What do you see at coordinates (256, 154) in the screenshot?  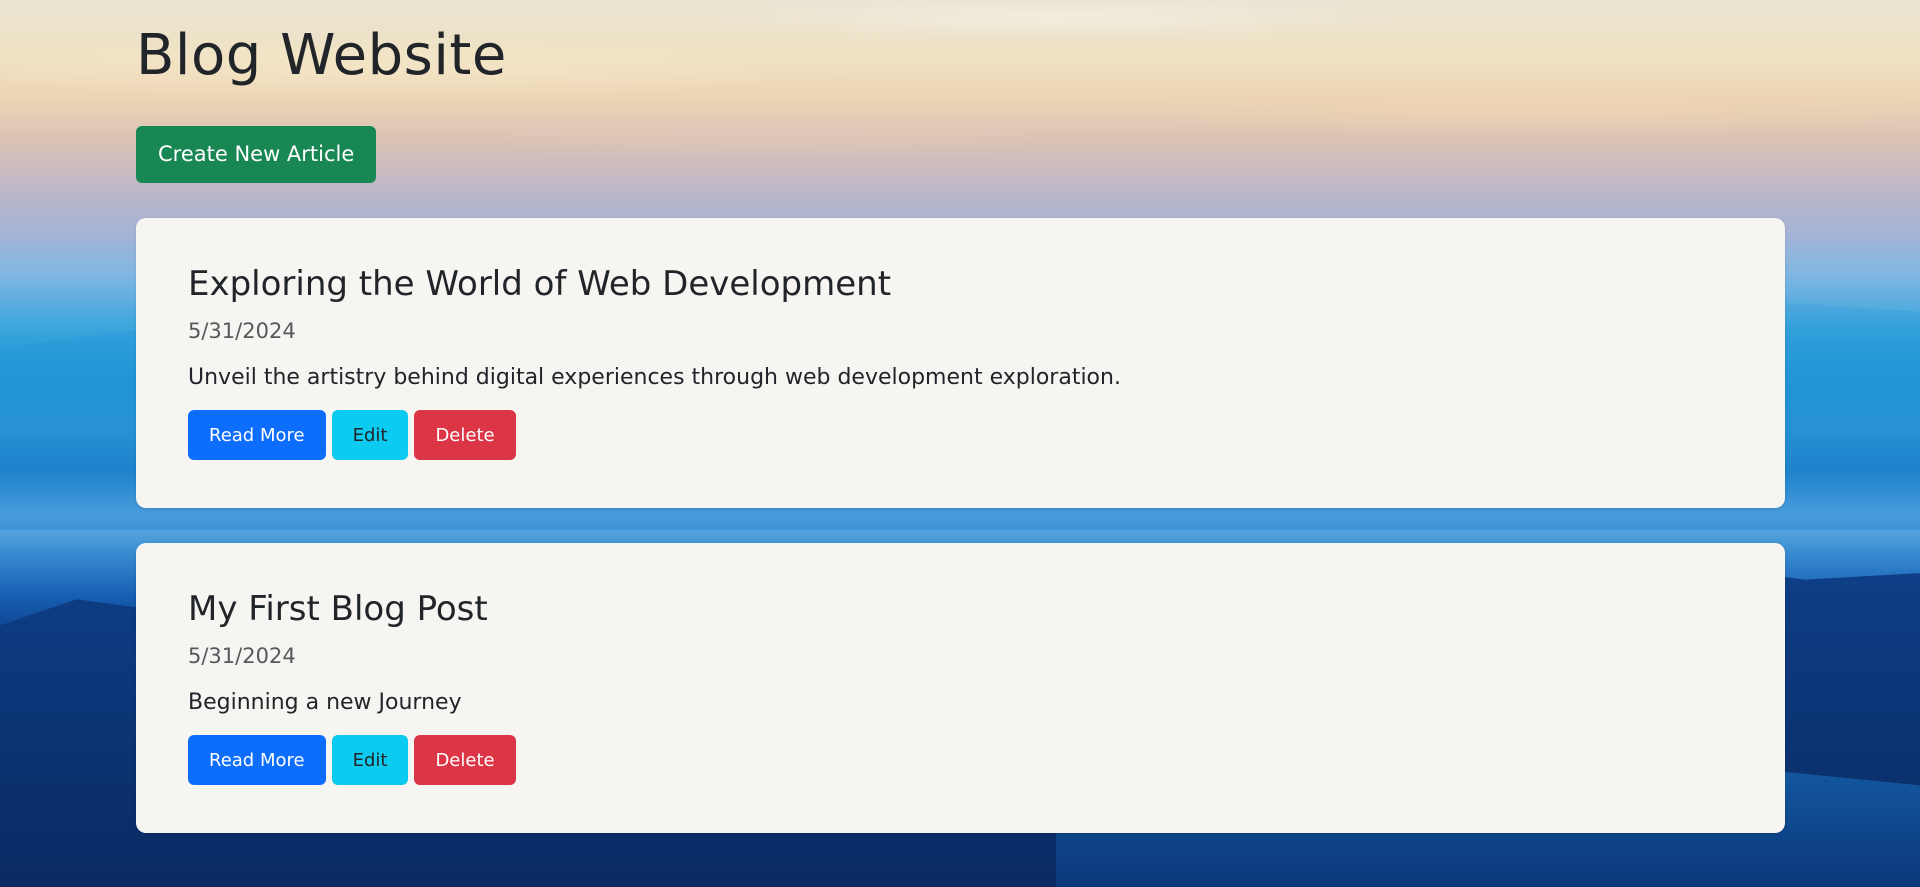 I see `create-article-button: Create New Article` at bounding box center [256, 154].